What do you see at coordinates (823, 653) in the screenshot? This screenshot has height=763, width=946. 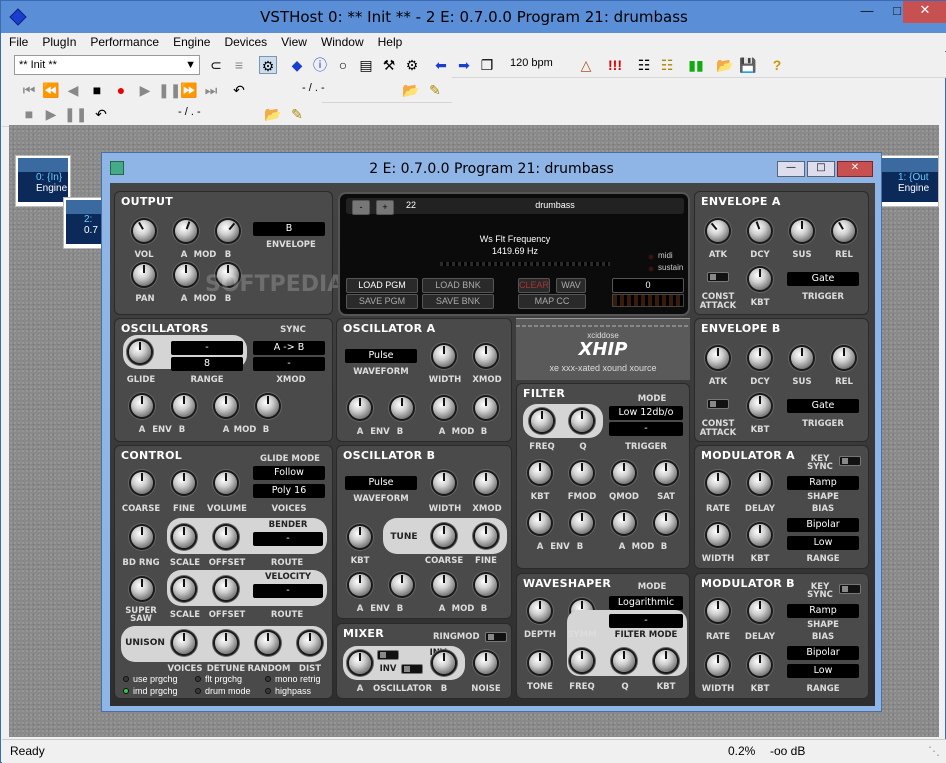 I see `mod-b-bias-display: Bipolar` at bounding box center [823, 653].